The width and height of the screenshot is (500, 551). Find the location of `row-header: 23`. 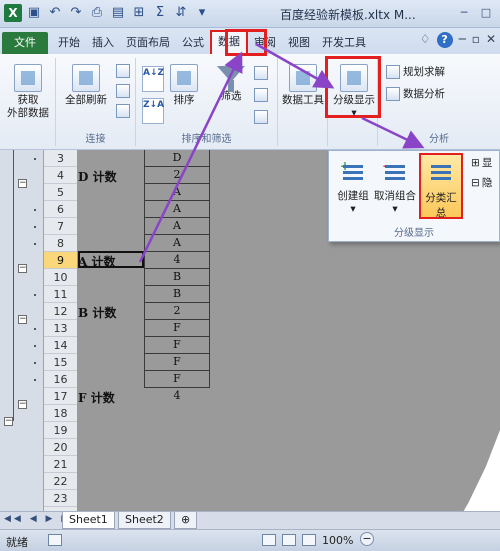

row-header: 23 is located at coordinates (60, 498).